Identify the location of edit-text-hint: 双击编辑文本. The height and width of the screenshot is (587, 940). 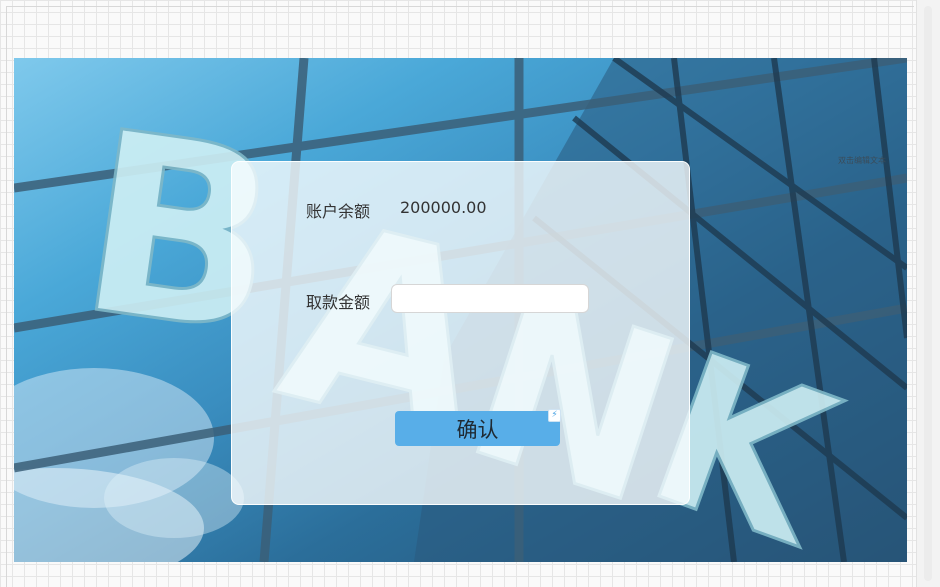
(862, 160).